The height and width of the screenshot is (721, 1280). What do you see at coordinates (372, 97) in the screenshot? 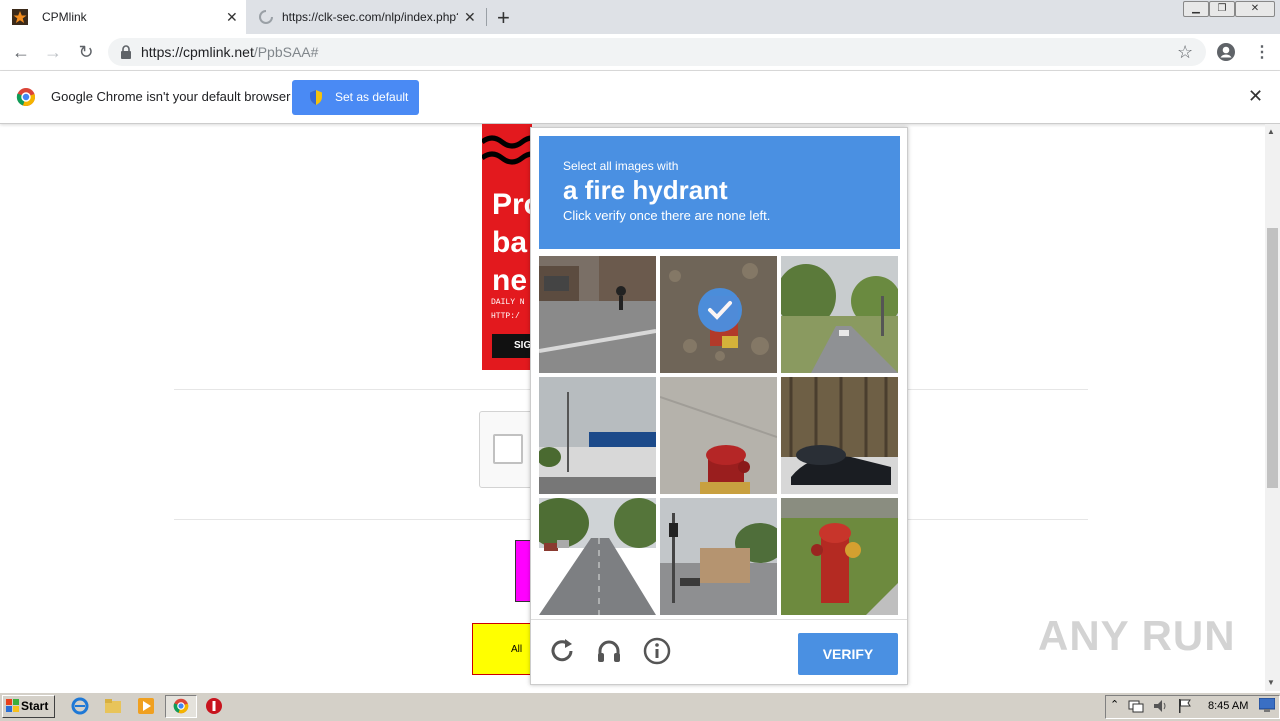
I see `set-default-label: Set as default` at bounding box center [372, 97].